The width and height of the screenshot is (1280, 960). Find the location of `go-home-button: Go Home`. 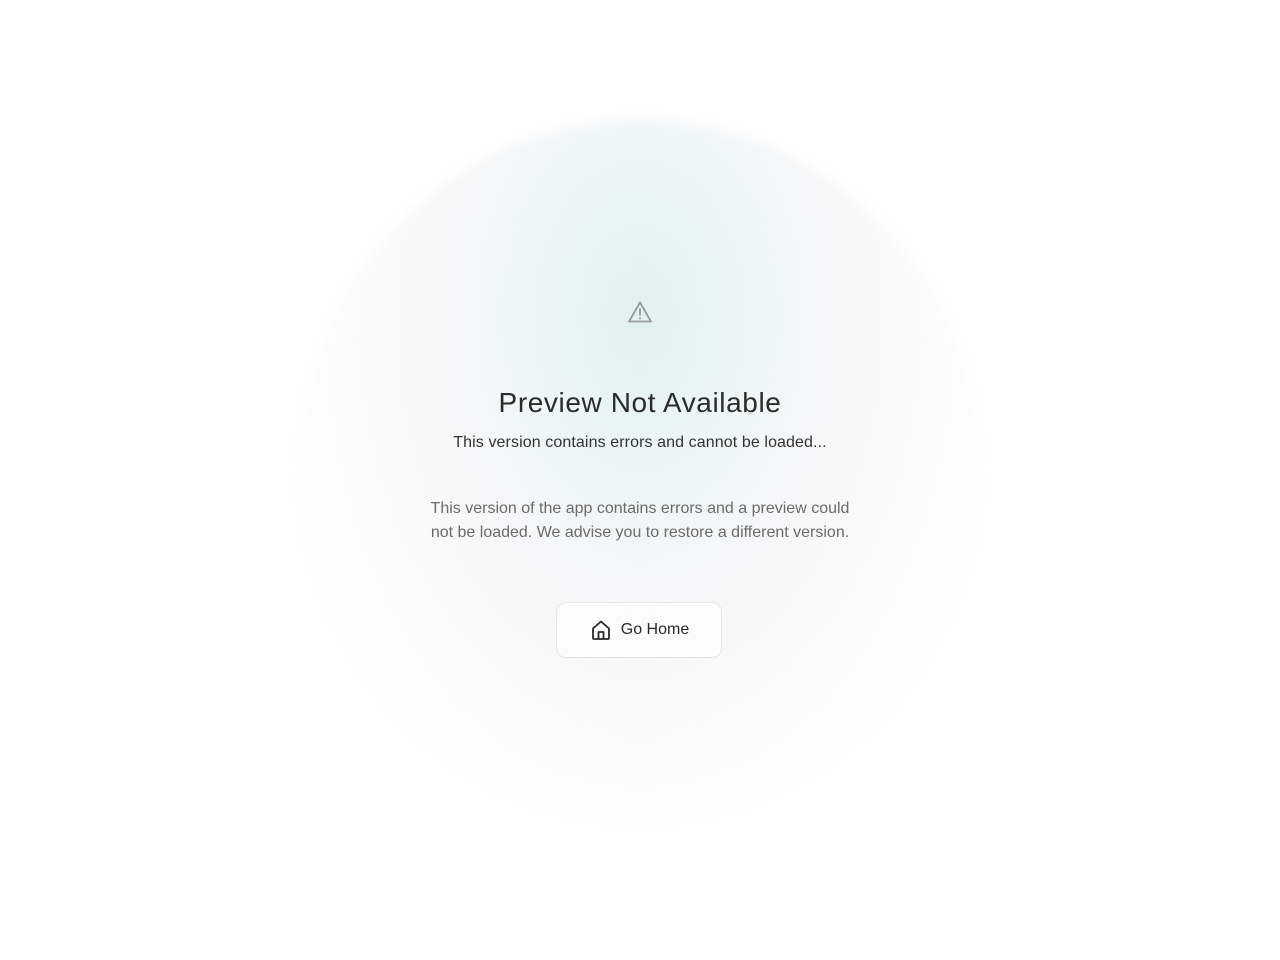

go-home-button: Go Home is located at coordinates (639, 630).